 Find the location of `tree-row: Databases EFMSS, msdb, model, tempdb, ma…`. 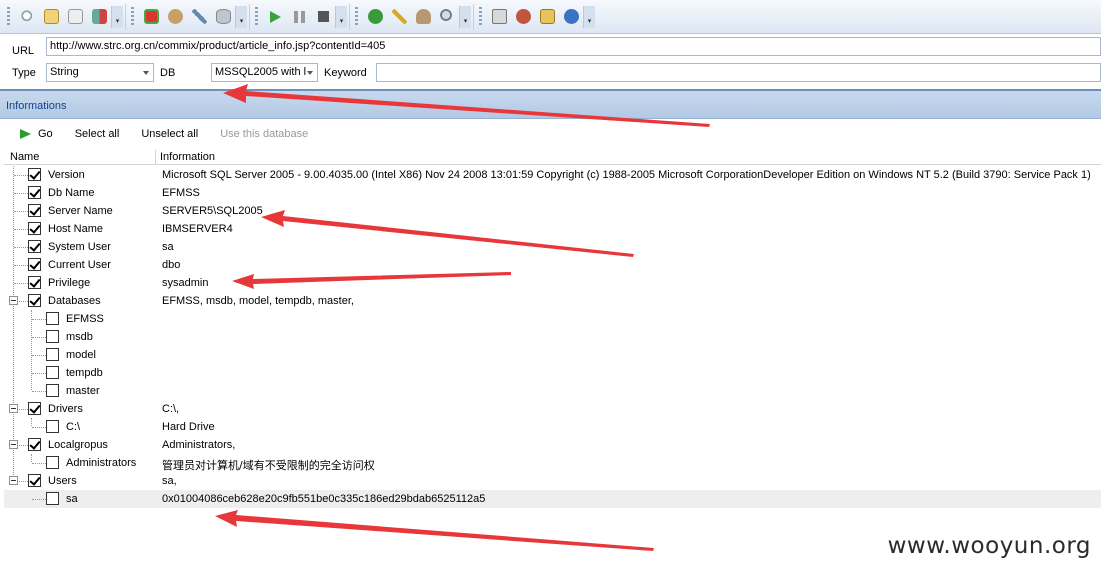

tree-row: Databases EFMSS, msdb, model, tempdb, ma… is located at coordinates (552, 301).